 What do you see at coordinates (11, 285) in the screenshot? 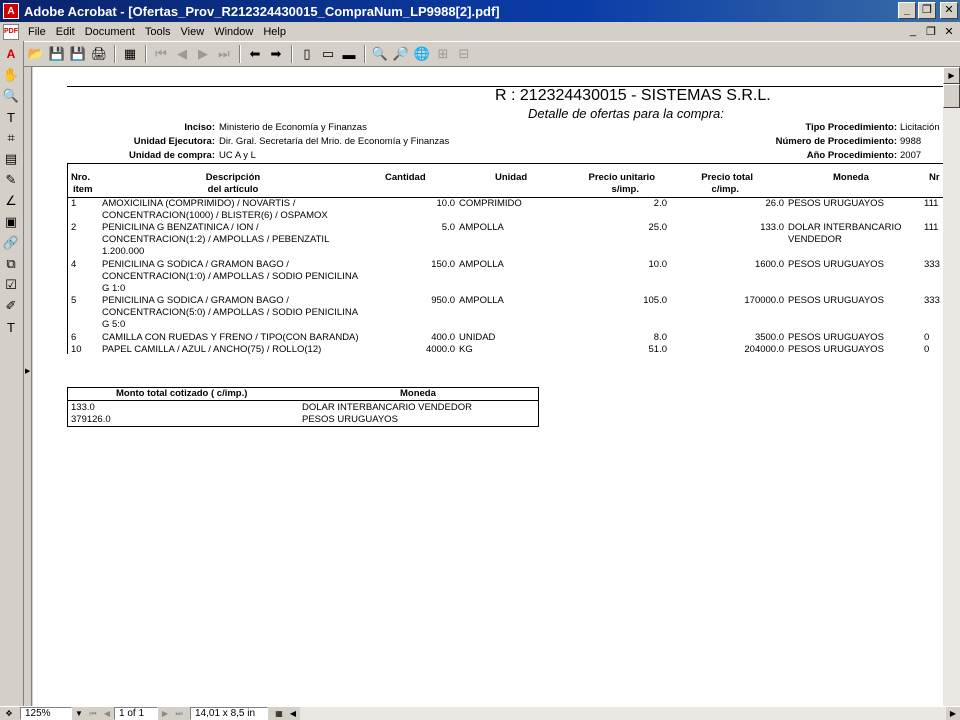
I see `form-tool-icon: ☑` at bounding box center [11, 285].